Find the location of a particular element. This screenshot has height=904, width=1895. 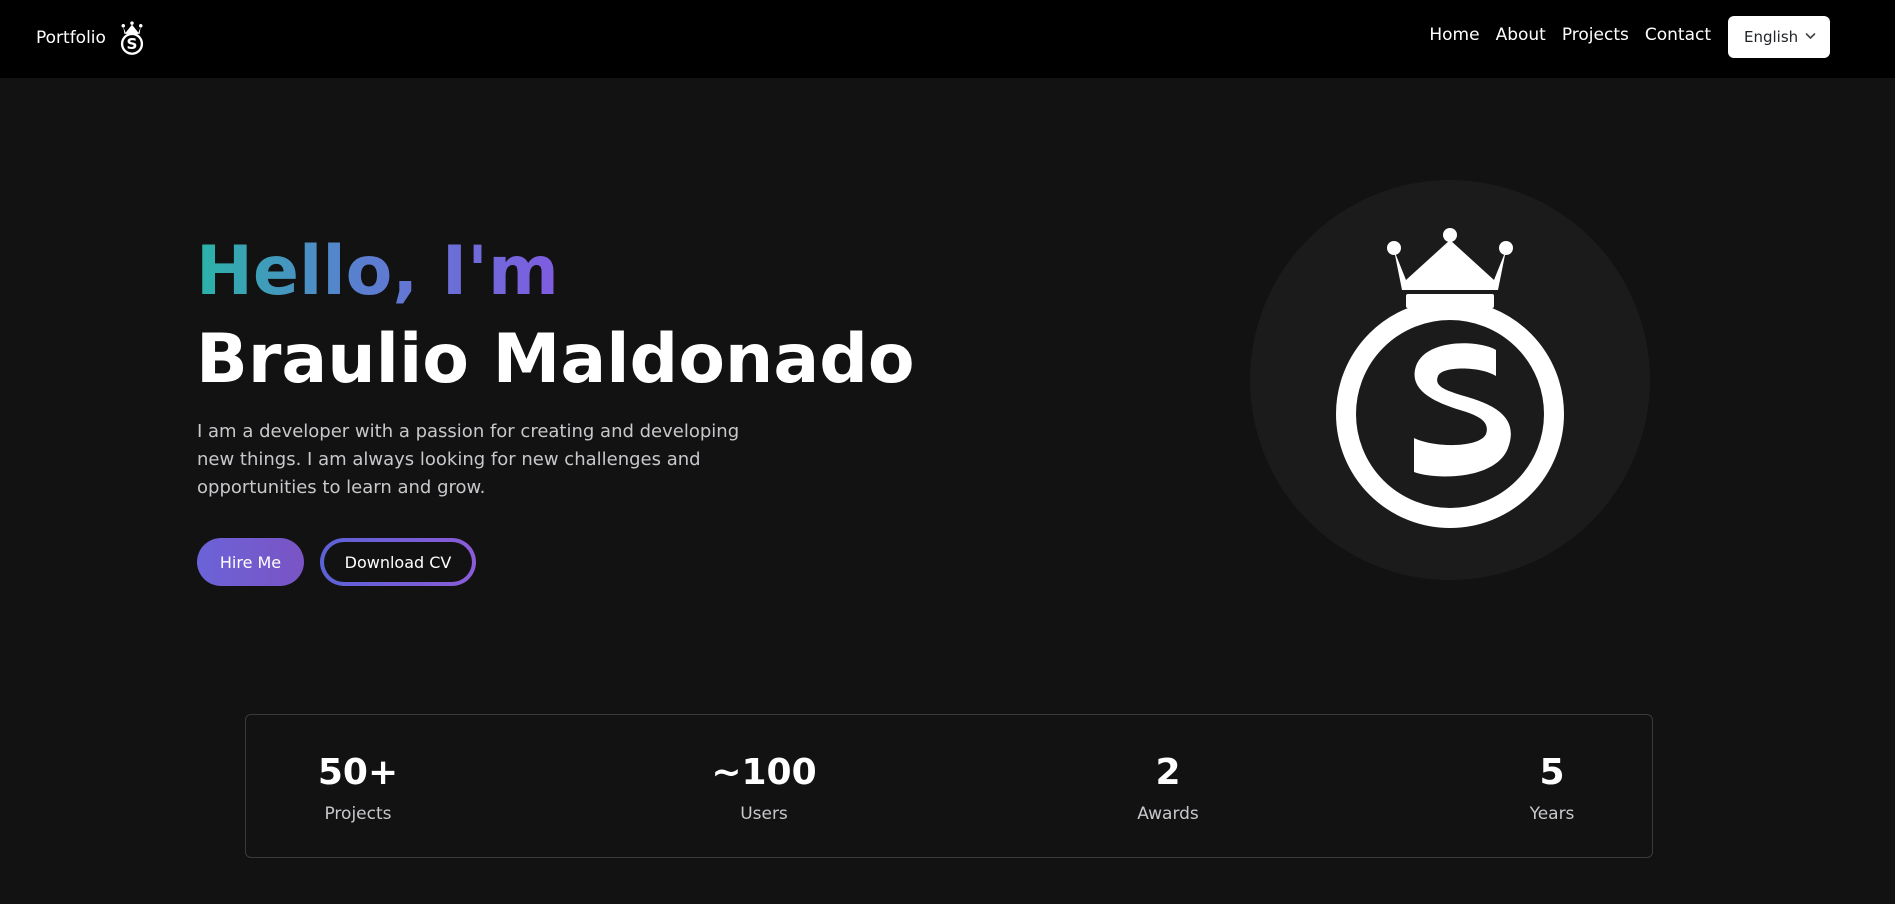

stat-value: 2 is located at coordinates (1168, 772).